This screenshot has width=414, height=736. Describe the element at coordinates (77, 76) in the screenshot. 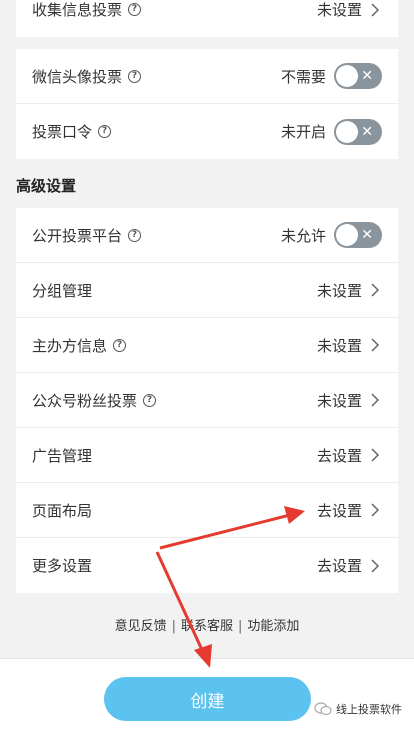

I see `row-label: 微信头像投票` at that location.